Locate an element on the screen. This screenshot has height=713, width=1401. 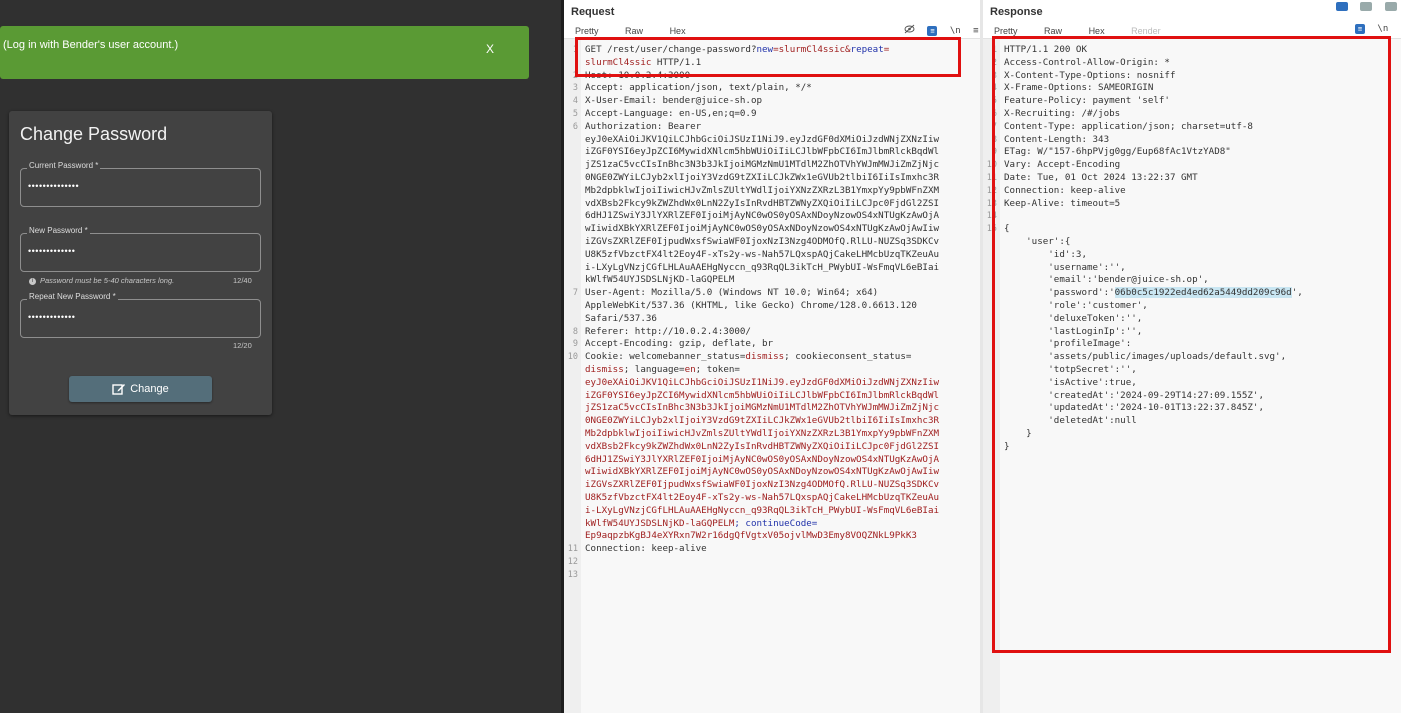
token: repeat is located at coordinates (867, 49).